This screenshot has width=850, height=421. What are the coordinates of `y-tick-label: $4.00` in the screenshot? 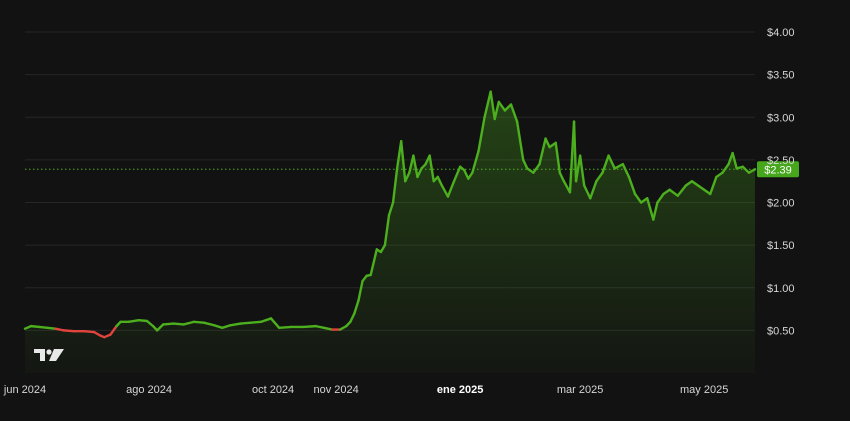 It's located at (781, 33).